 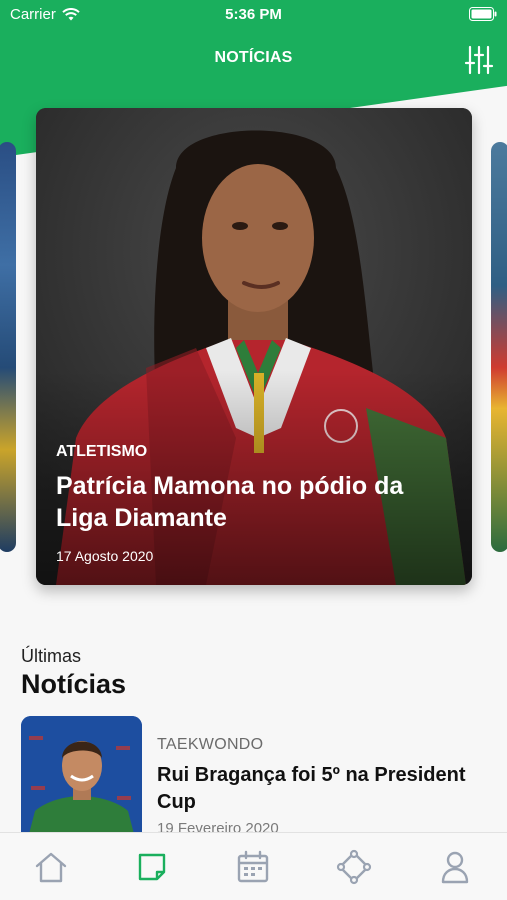 I want to click on status-bar: Carrier 5:36 PM, so click(x=253, y=14).